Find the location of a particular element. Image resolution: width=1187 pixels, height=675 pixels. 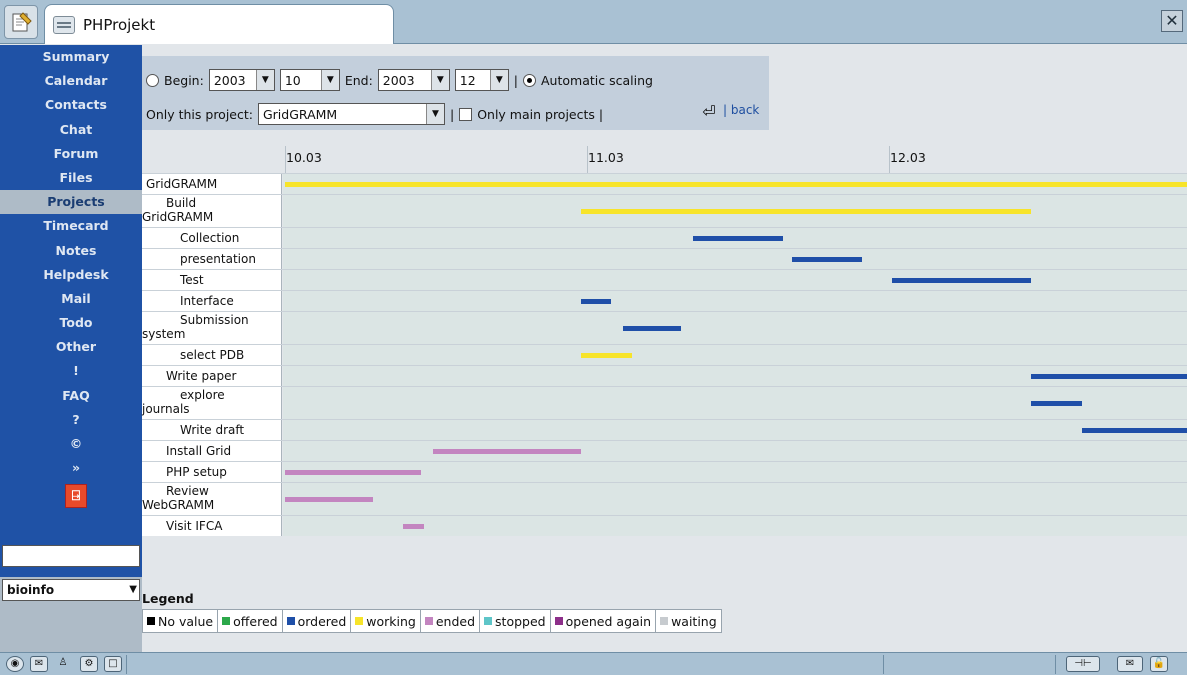

gantt-row: Build GridGRAMM is located at coordinates (664, 210).